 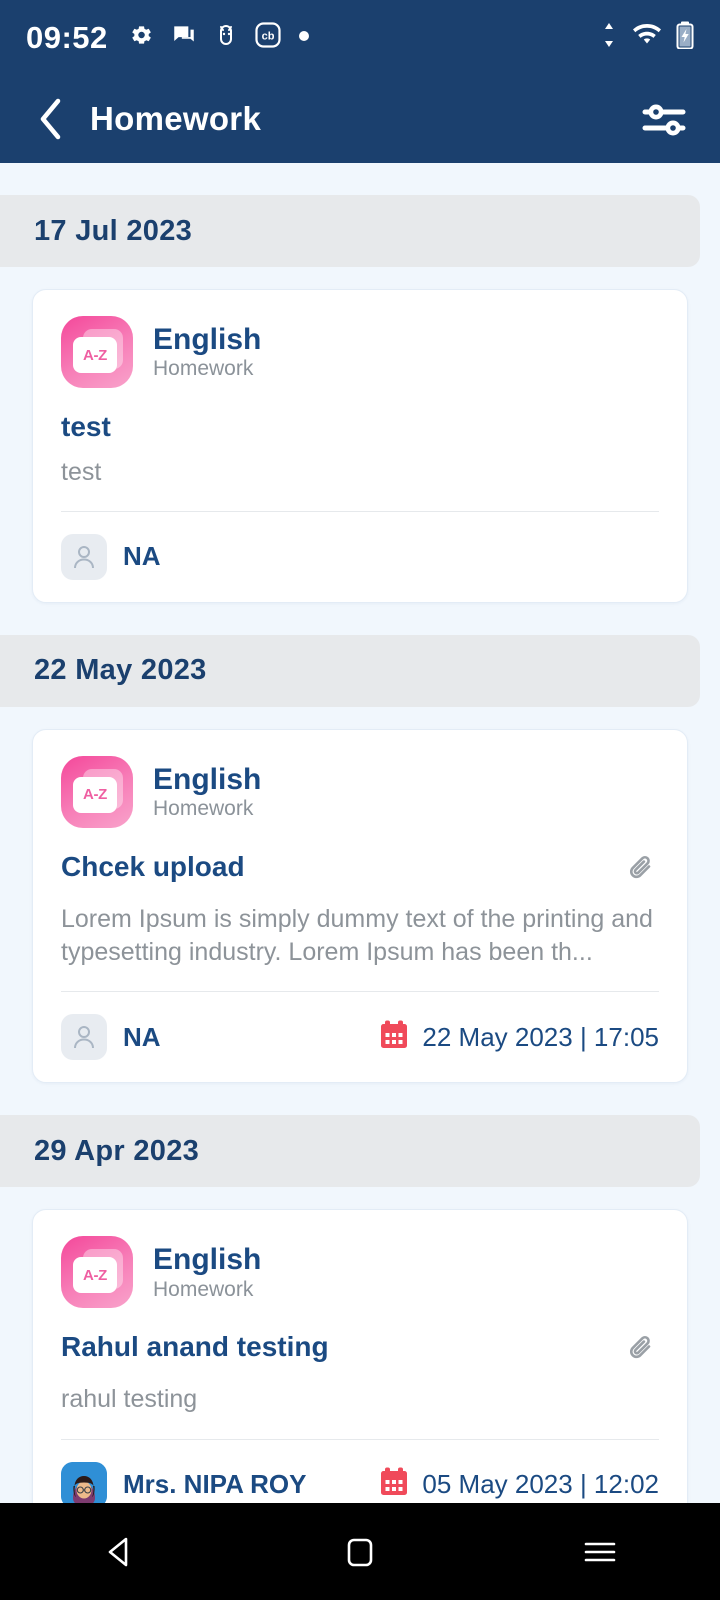 I want to click on date-group-header: 17 Jul 2023, so click(x=350, y=231).